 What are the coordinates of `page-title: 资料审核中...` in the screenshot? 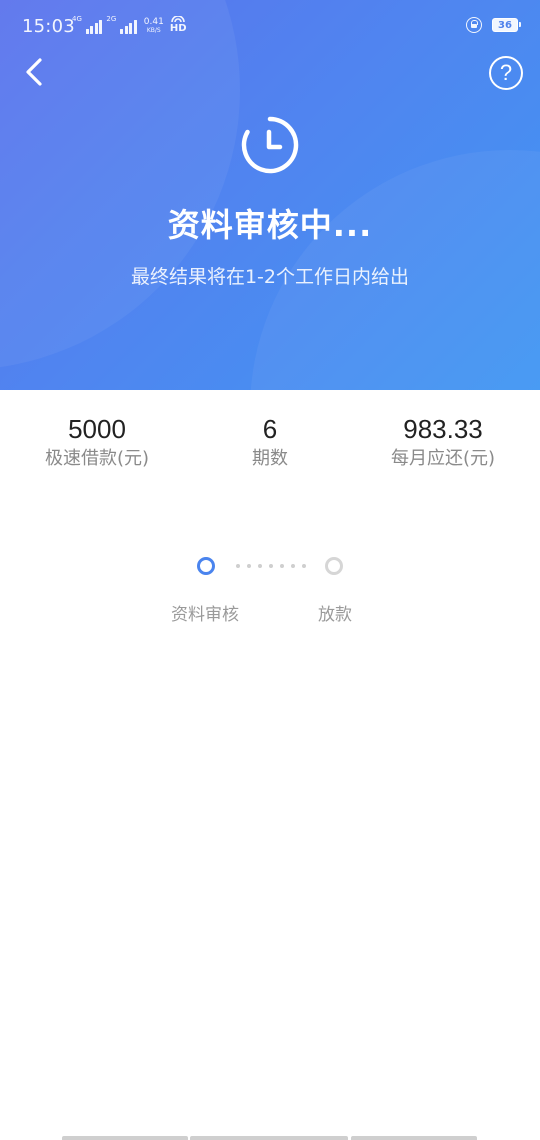 It's located at (270, 225).